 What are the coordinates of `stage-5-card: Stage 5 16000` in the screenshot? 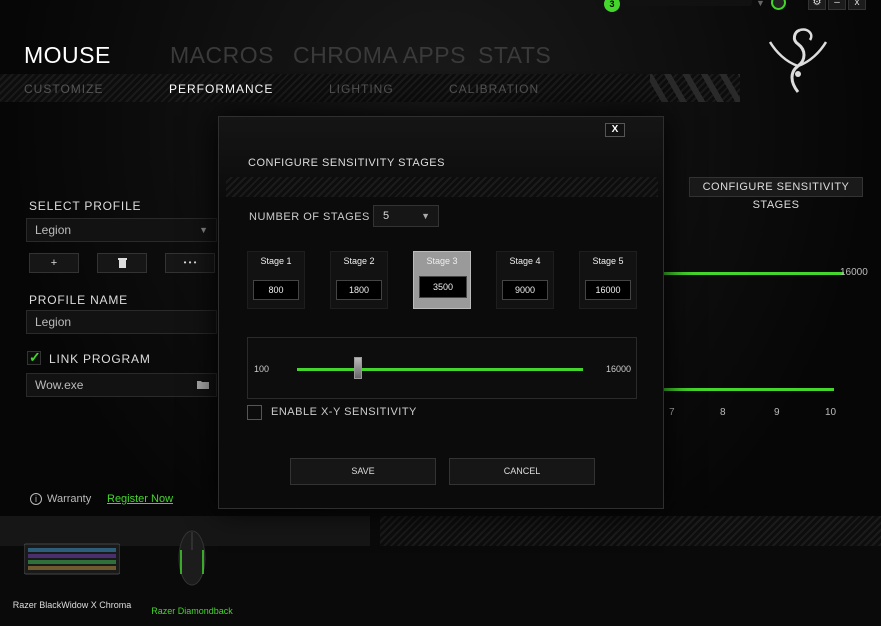 It's located at (608, 280).